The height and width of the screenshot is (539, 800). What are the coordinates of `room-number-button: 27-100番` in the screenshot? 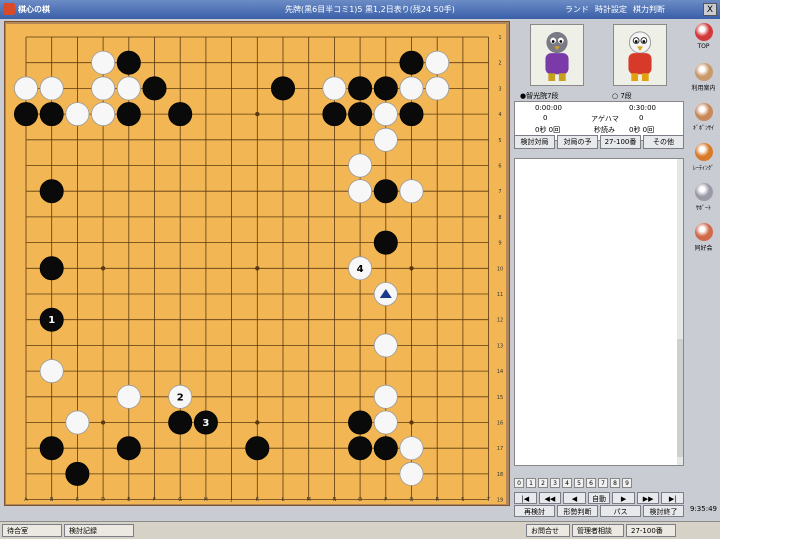 It's located at (620, 142).